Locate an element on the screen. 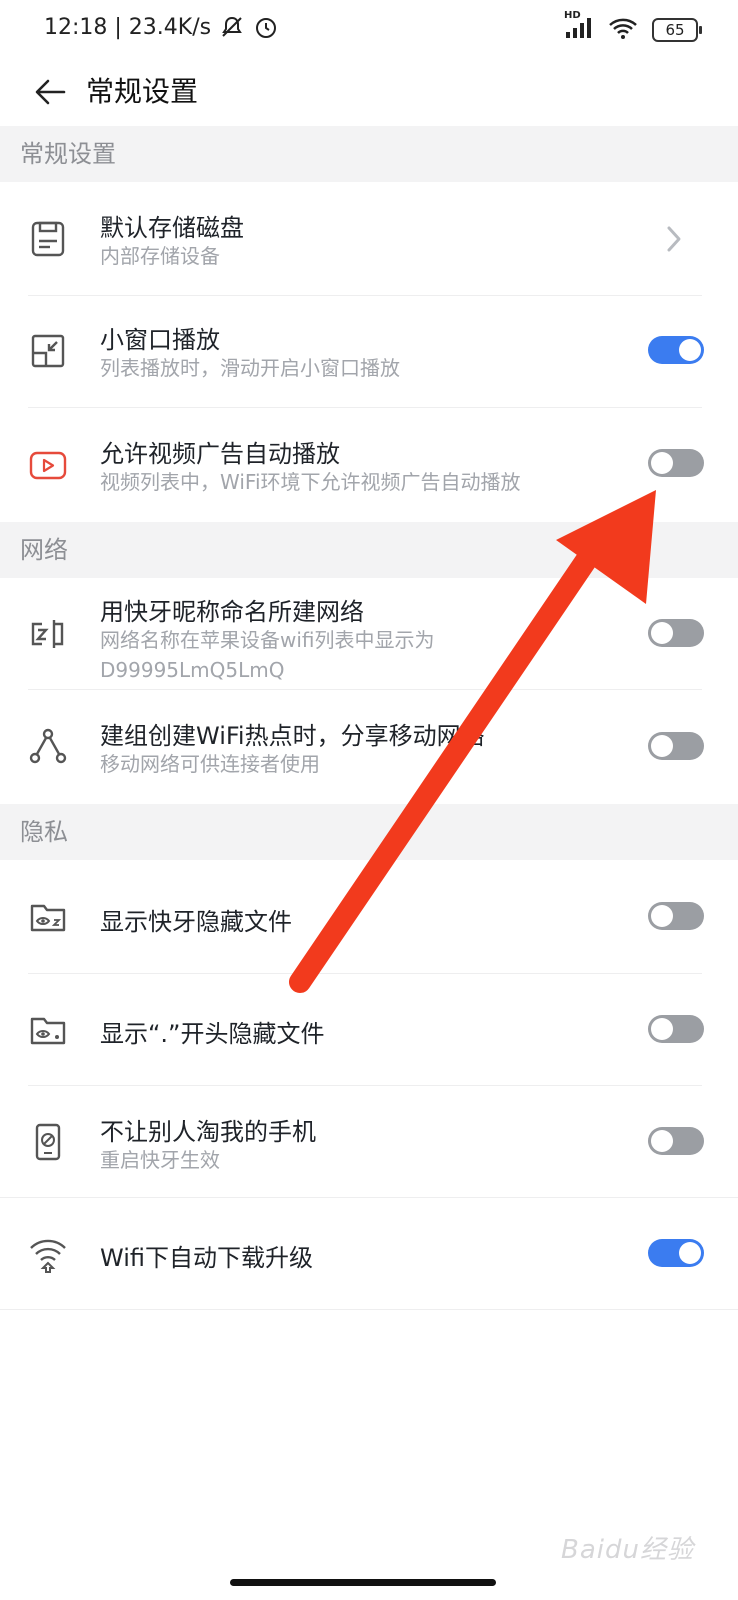 The height and width of the screenshot is (1600, 738). mini-window-subtitle: 列表播放时，滑动开启小窗口播放 is located at coordinates (250, 368).